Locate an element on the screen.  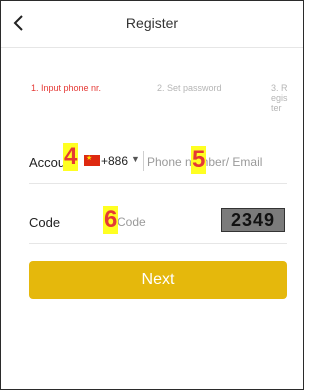
marker-6: 6 is located at coordinates (111, 220).